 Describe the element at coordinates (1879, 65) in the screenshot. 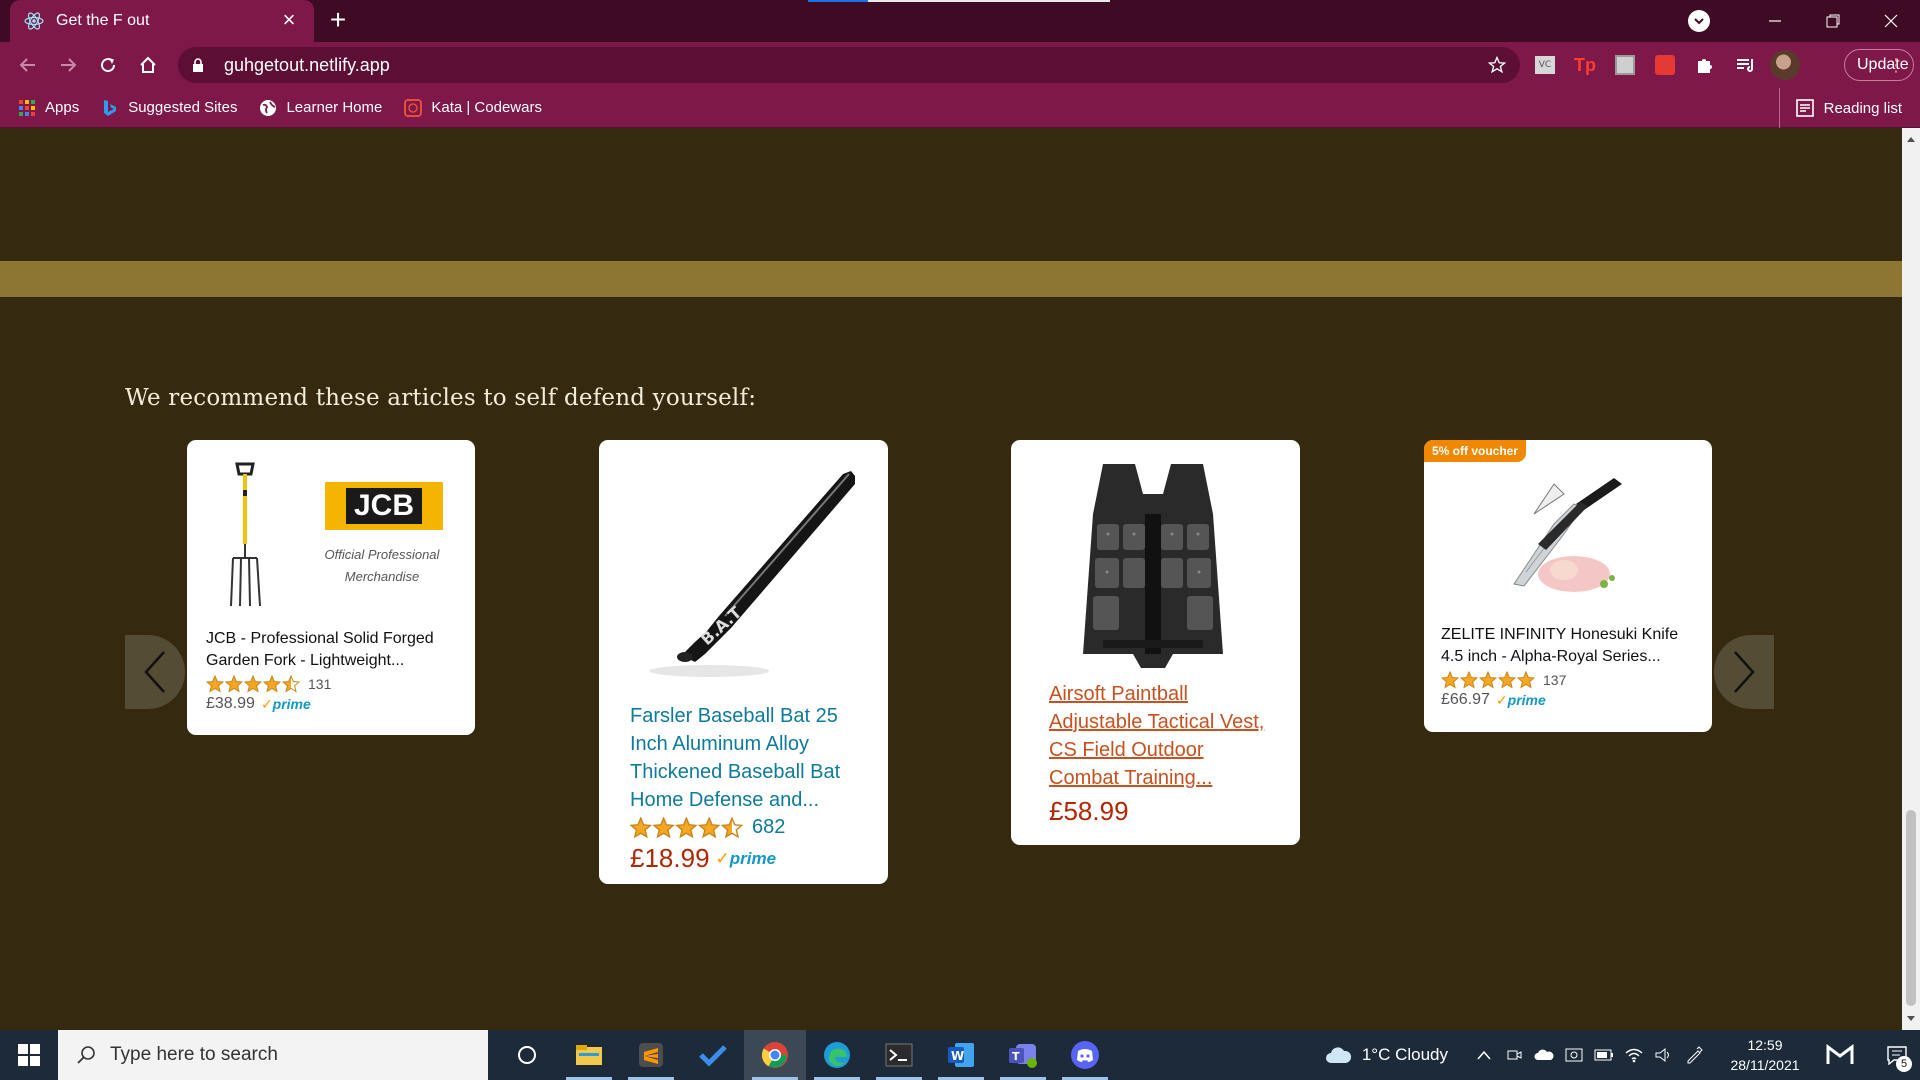

I see `update-button: Update ⋮` at that location.